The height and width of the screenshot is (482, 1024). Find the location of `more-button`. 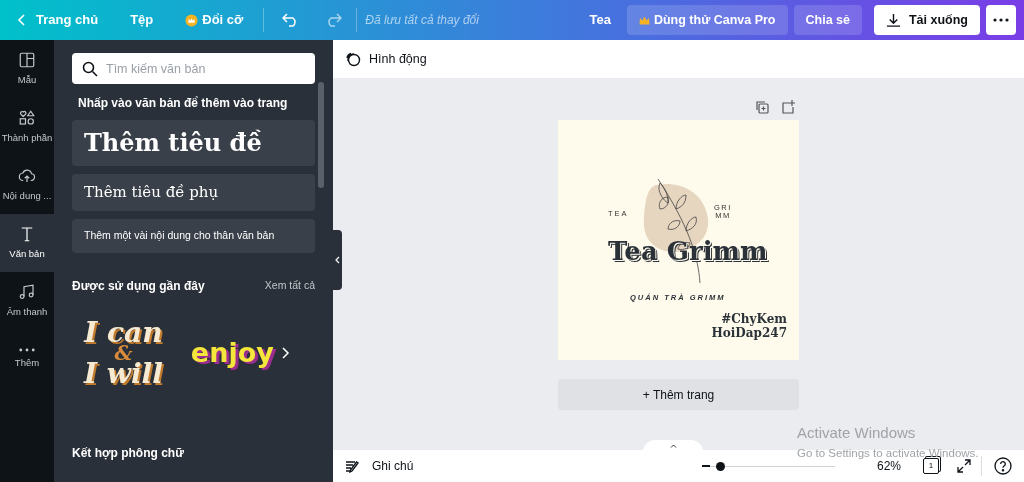

more-button is located at coordinates (1001, 20).